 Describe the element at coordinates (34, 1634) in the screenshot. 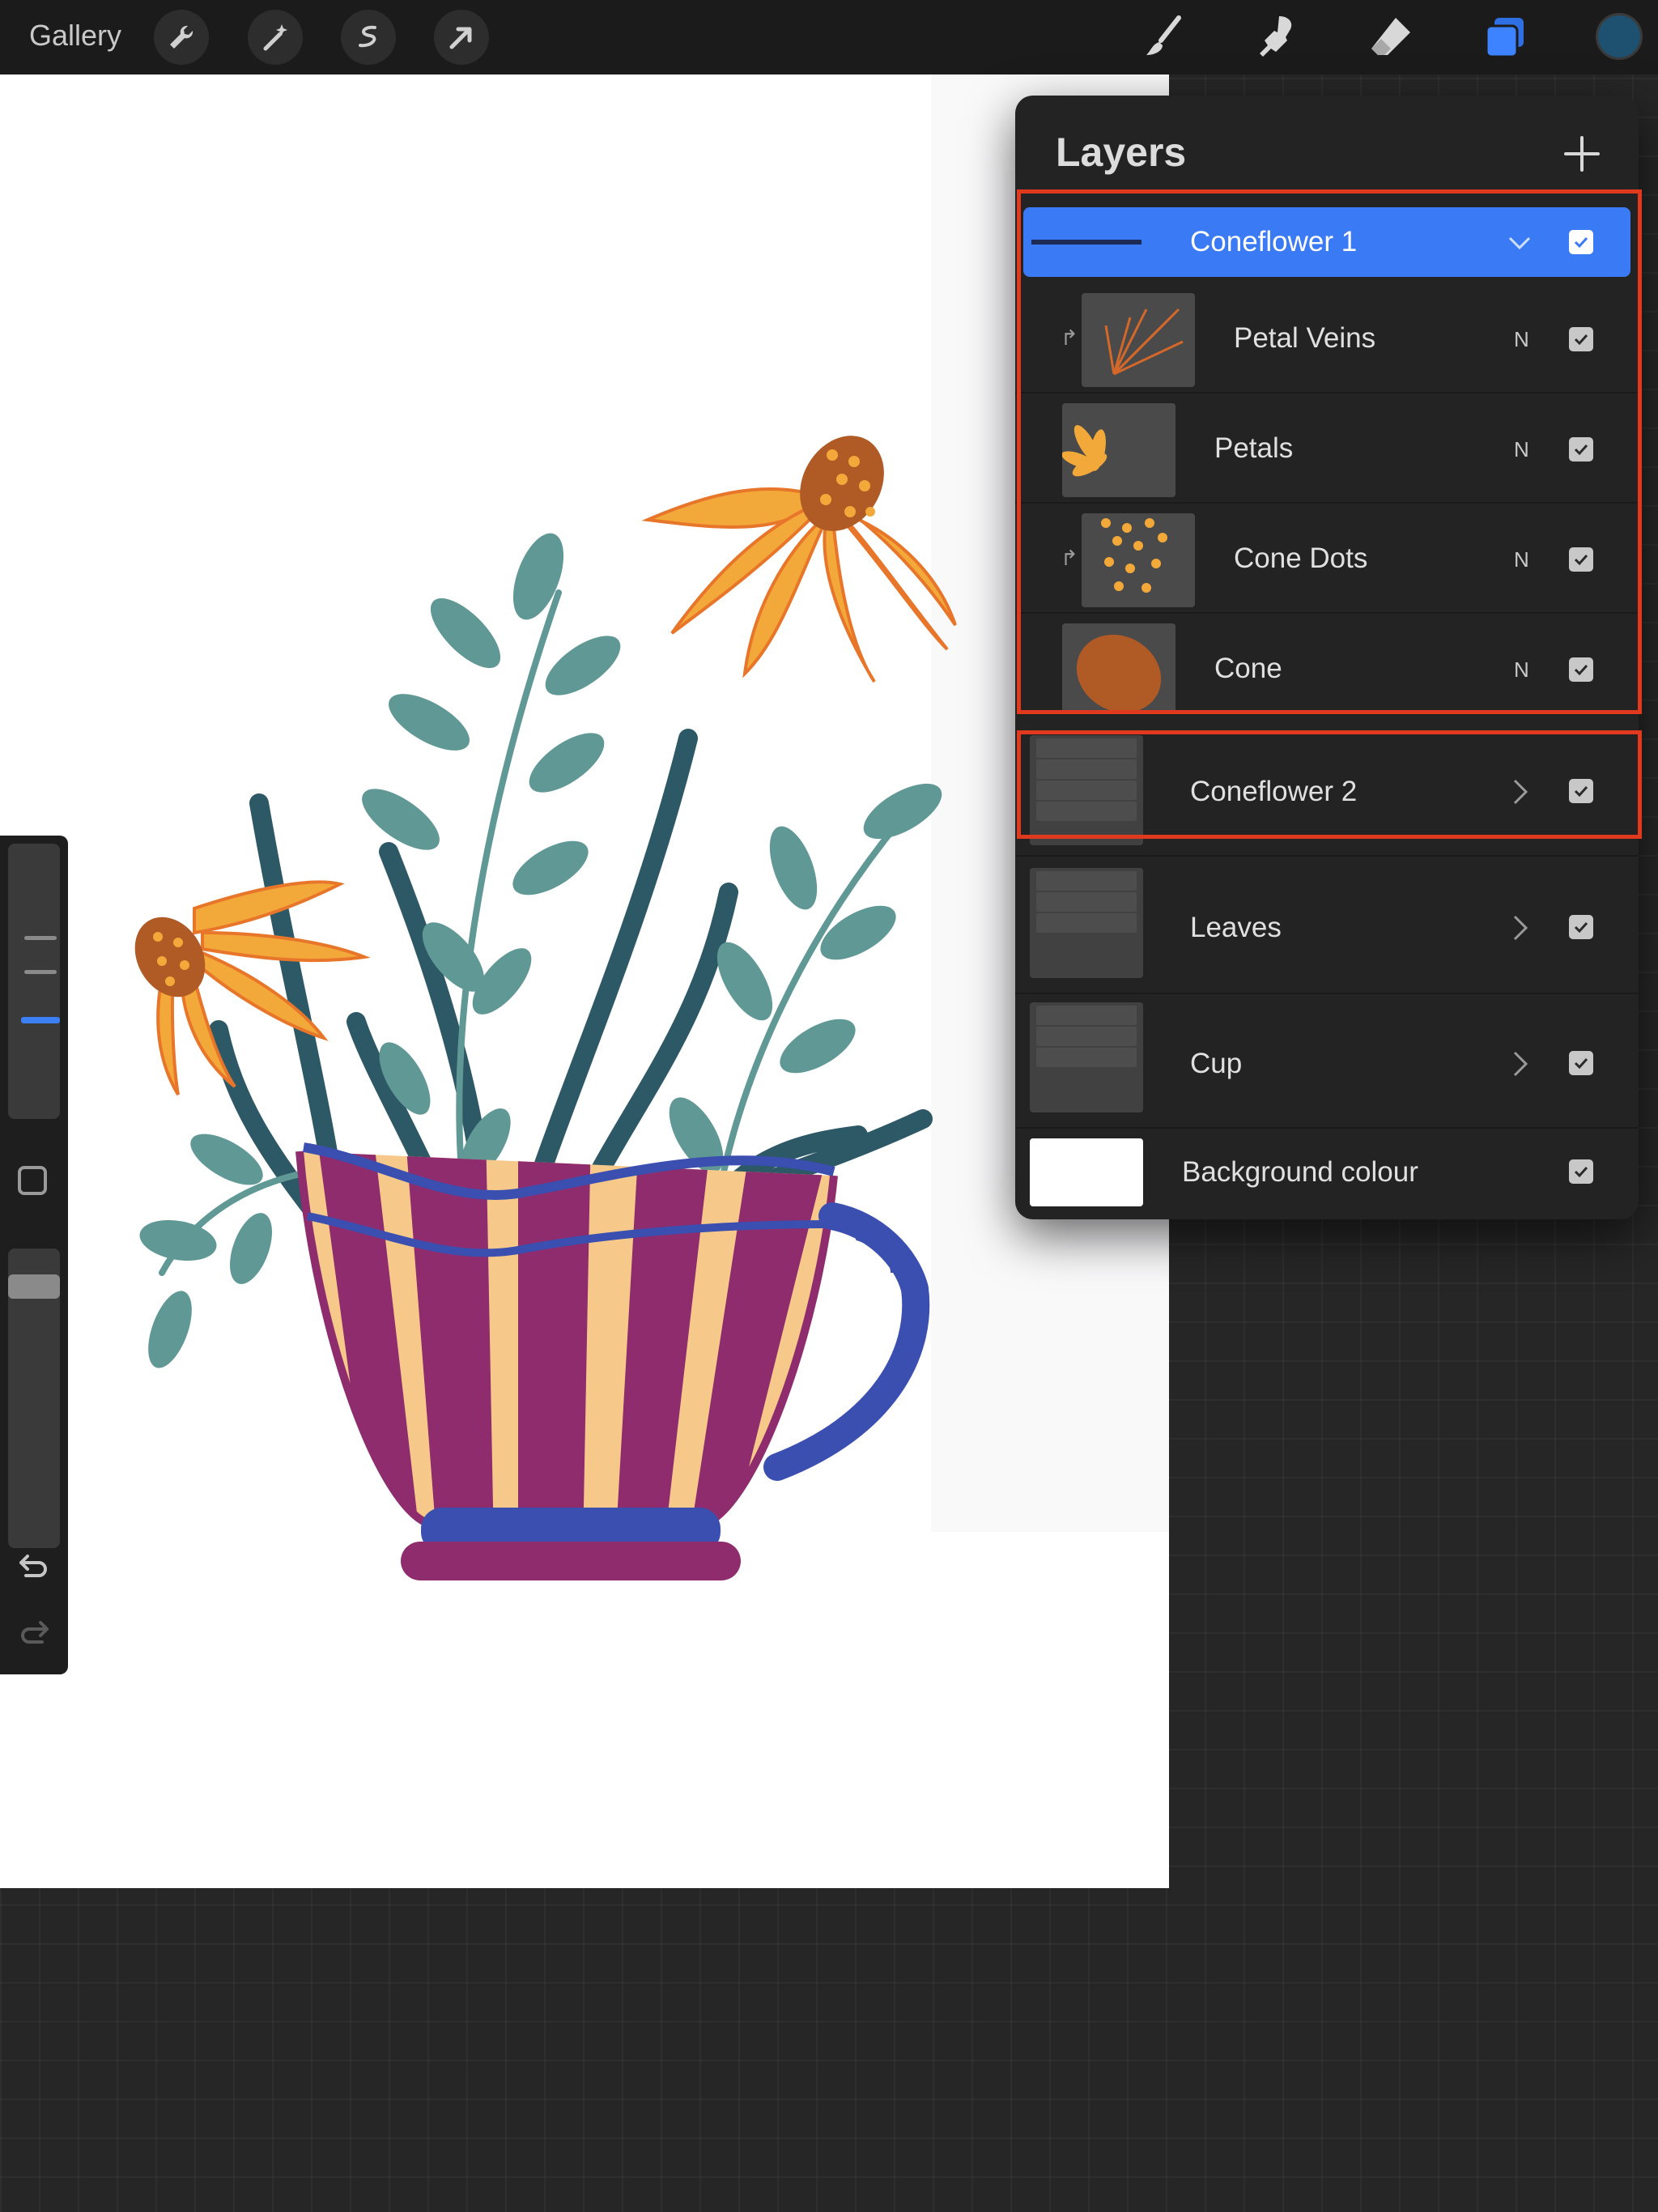

I see `redo-icon` at that location.